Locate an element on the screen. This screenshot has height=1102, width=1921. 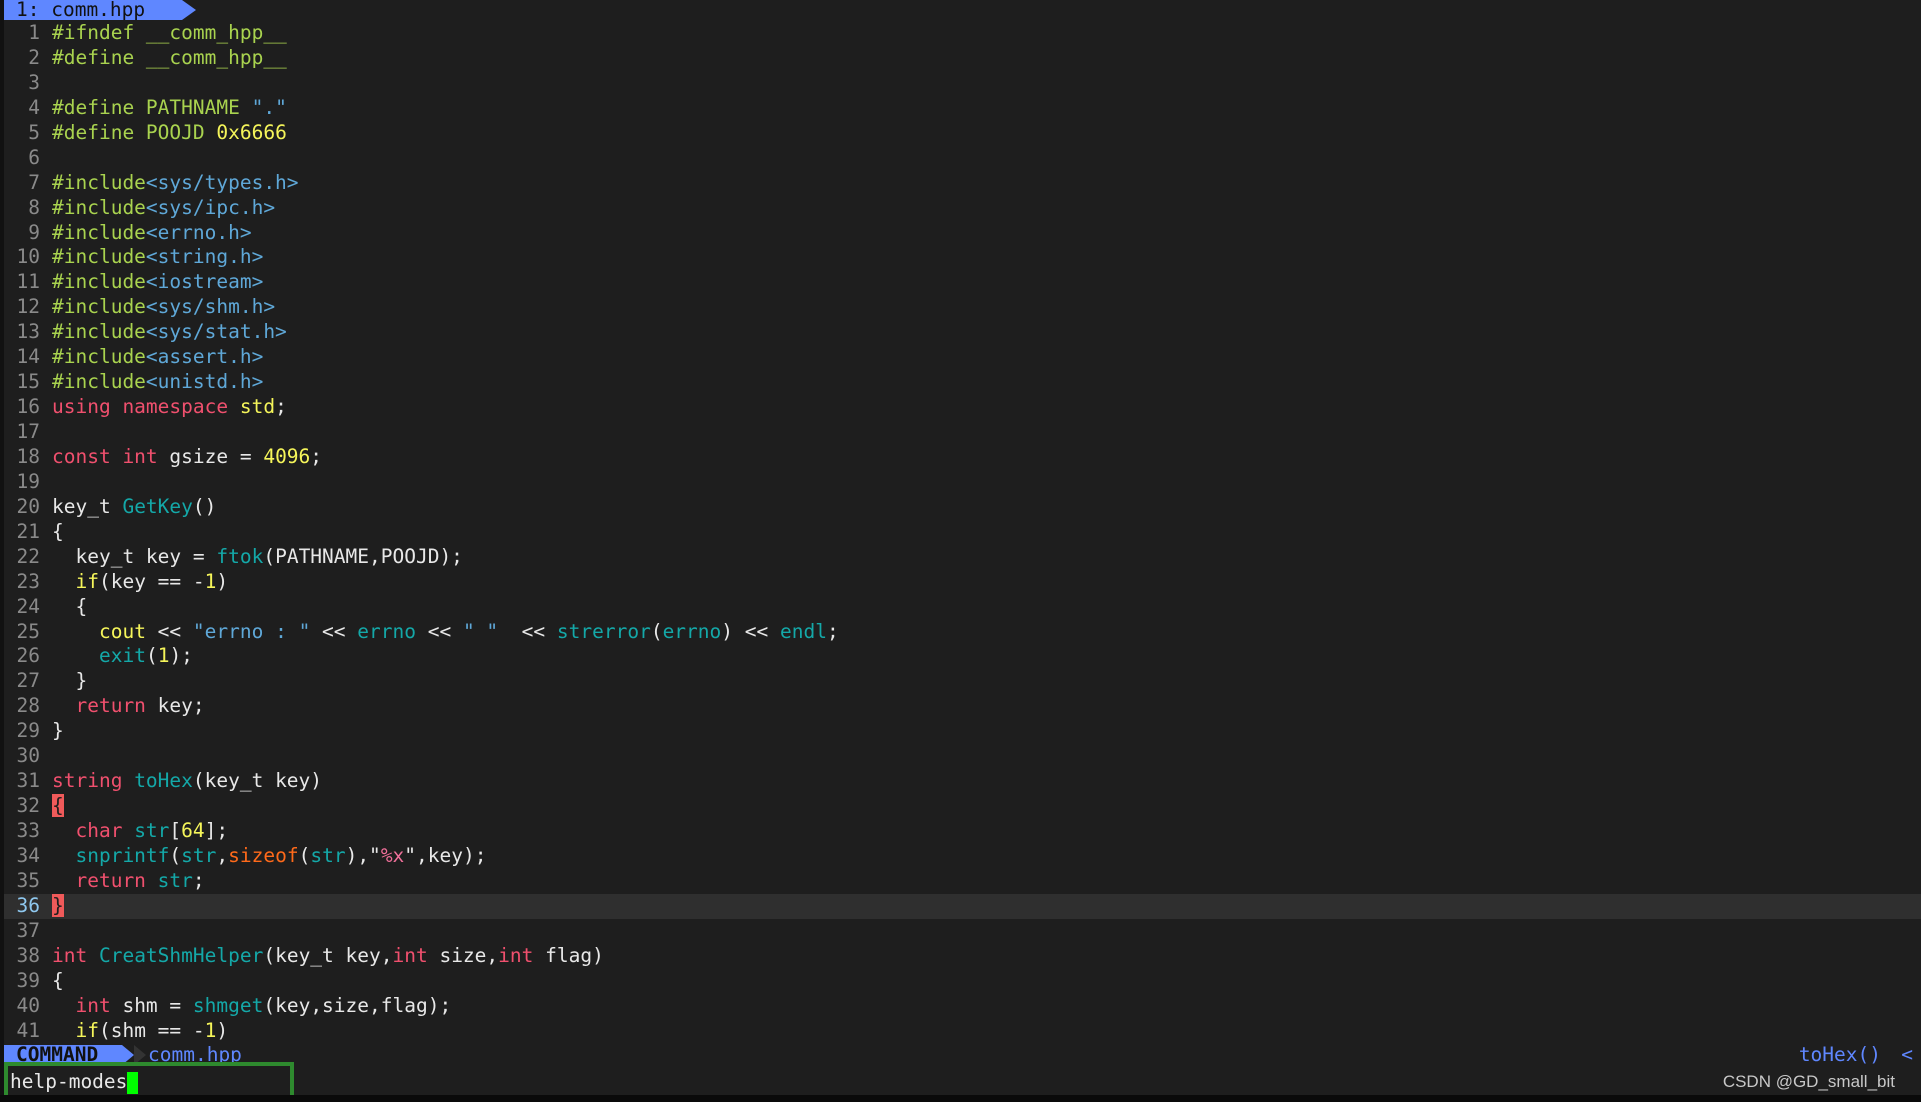
code-token: " " is located at coordinates (480, 631).